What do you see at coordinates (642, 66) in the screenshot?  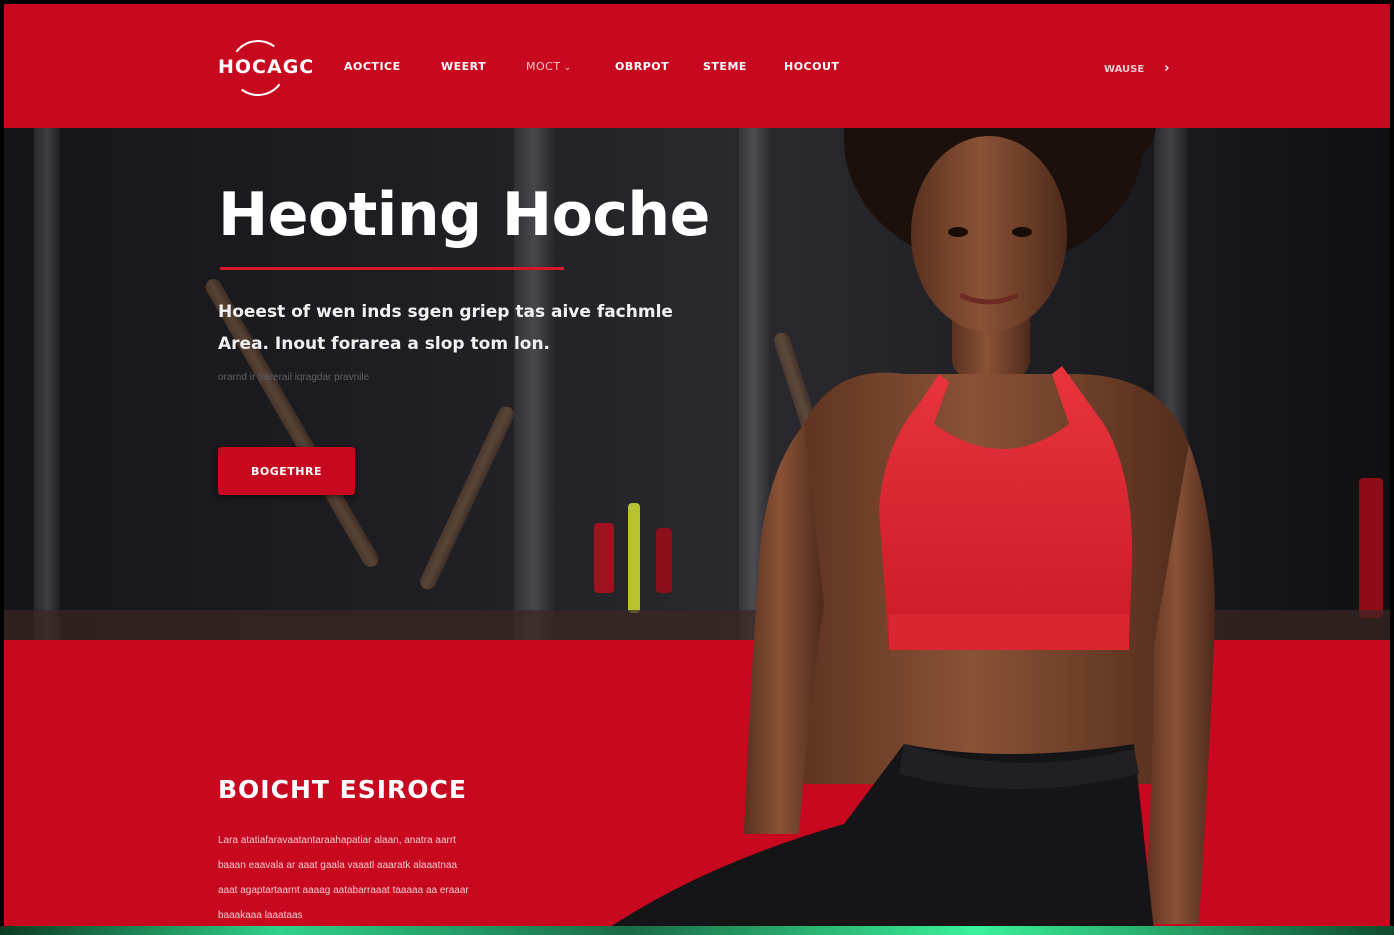 I see `nav-item-4: OBRPOT` at bounding box center [642, 66].